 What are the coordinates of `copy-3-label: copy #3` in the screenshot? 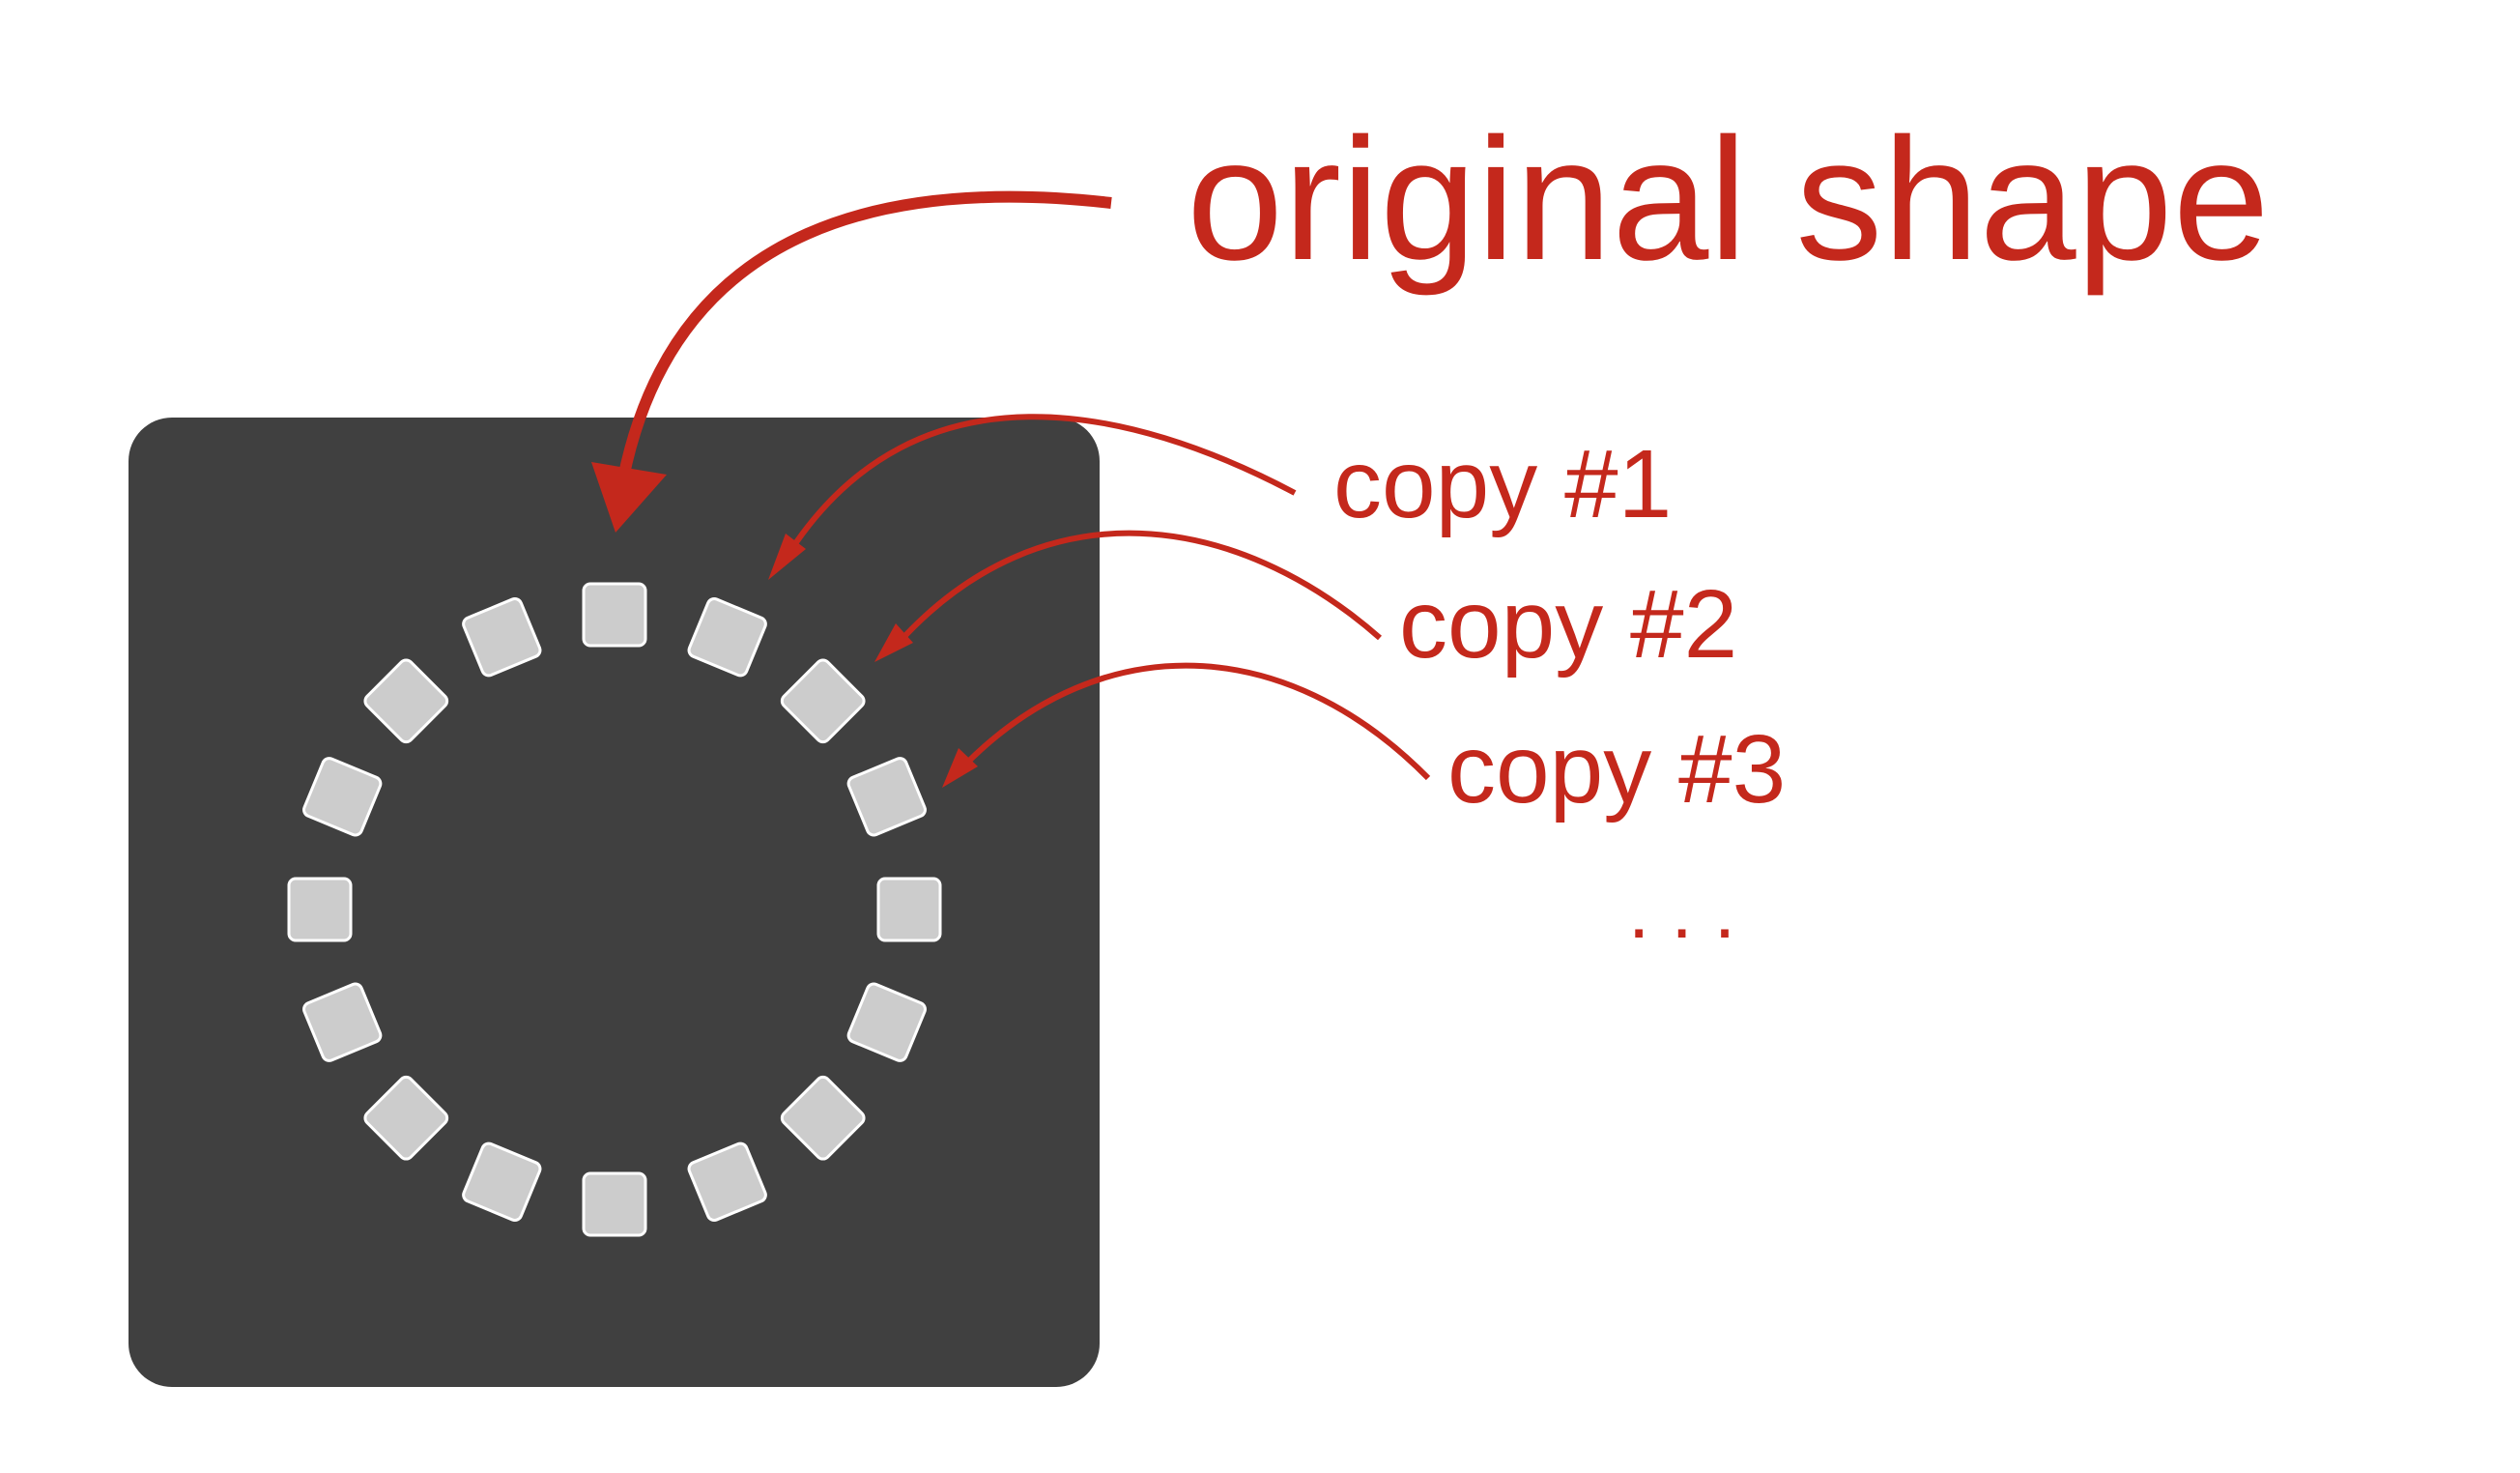 It's located at (1616, 769).